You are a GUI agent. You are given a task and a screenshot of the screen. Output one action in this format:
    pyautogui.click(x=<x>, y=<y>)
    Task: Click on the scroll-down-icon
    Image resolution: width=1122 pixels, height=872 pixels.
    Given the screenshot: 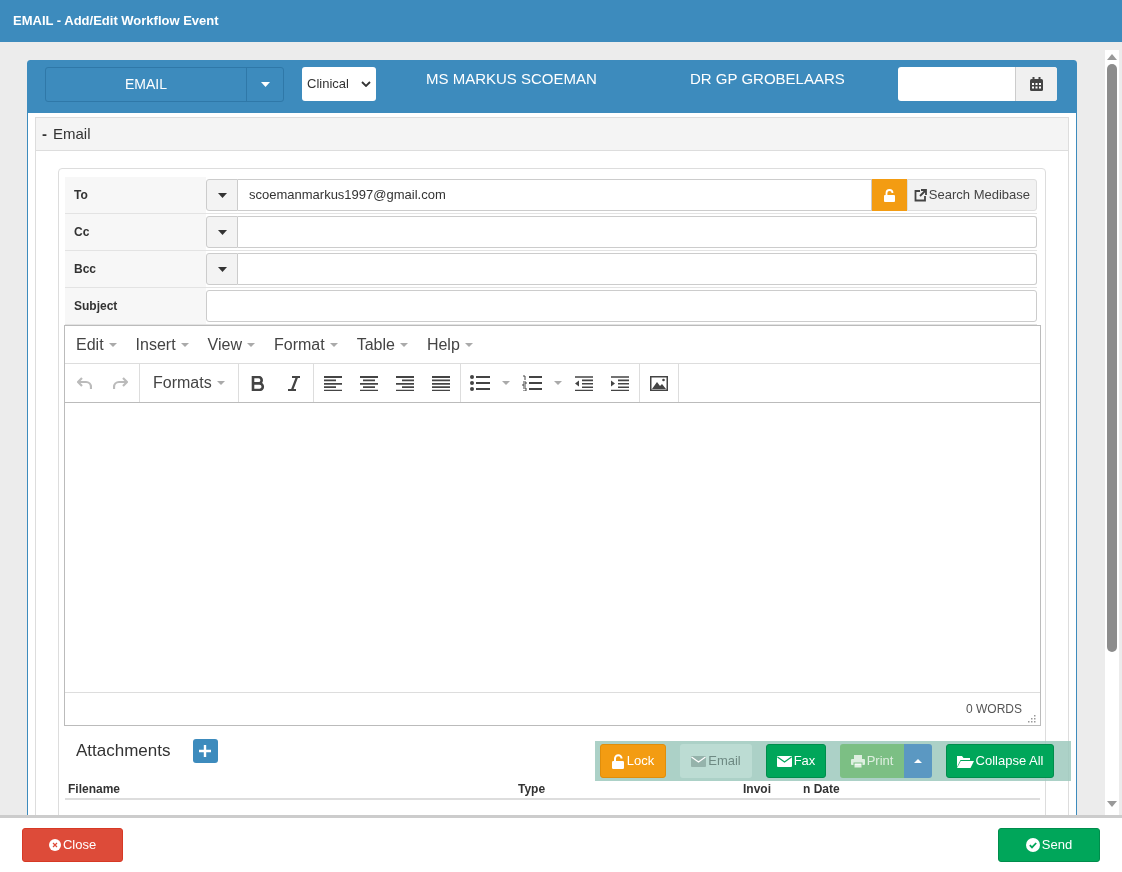 What is the action you would take?
    pyautogui.click(x=1112, y=804)
    